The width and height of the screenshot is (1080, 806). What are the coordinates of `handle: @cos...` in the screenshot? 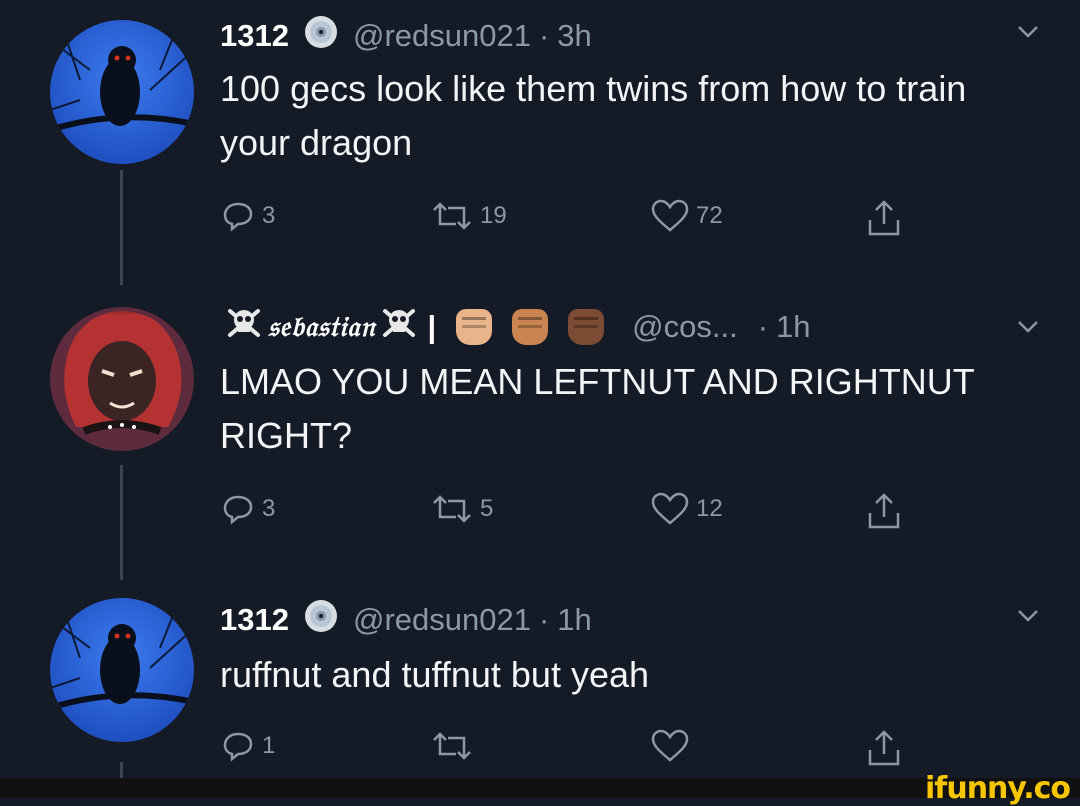 It's located at (685, 327).